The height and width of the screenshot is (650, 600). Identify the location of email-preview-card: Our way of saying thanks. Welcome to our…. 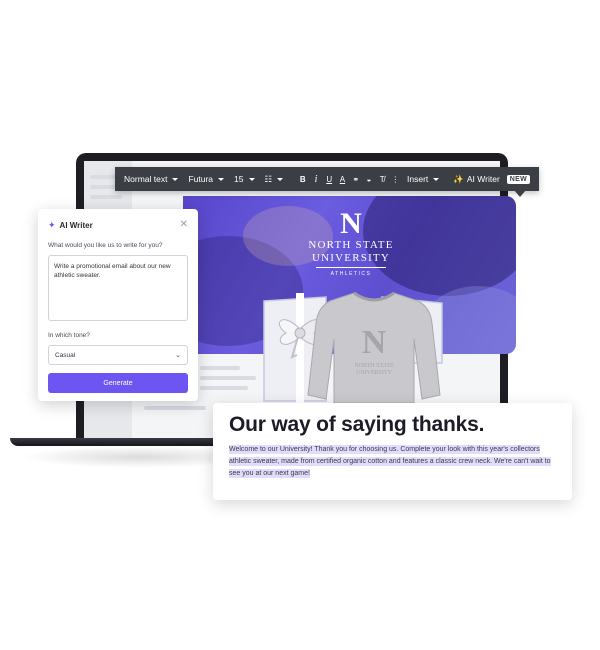
(392, 451).